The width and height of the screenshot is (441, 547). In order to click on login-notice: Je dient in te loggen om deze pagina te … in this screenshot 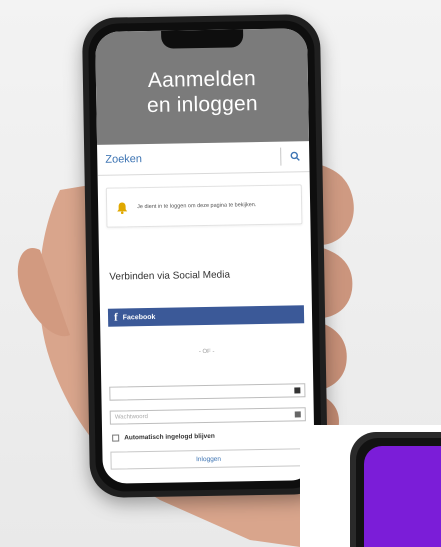, I will do `click(204, 206)`.